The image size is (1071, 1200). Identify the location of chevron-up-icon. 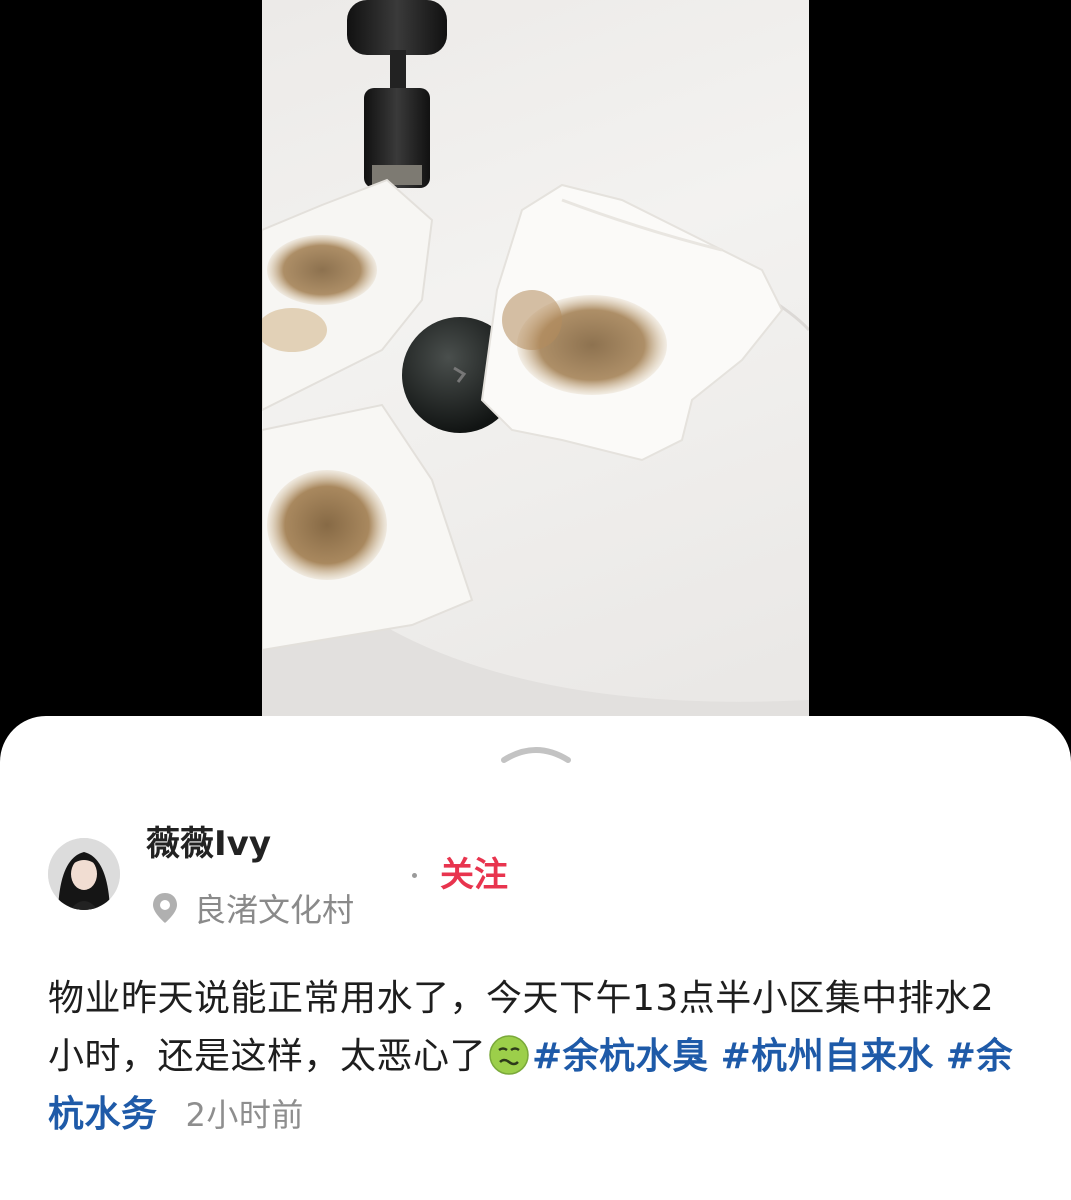
(536, 753).